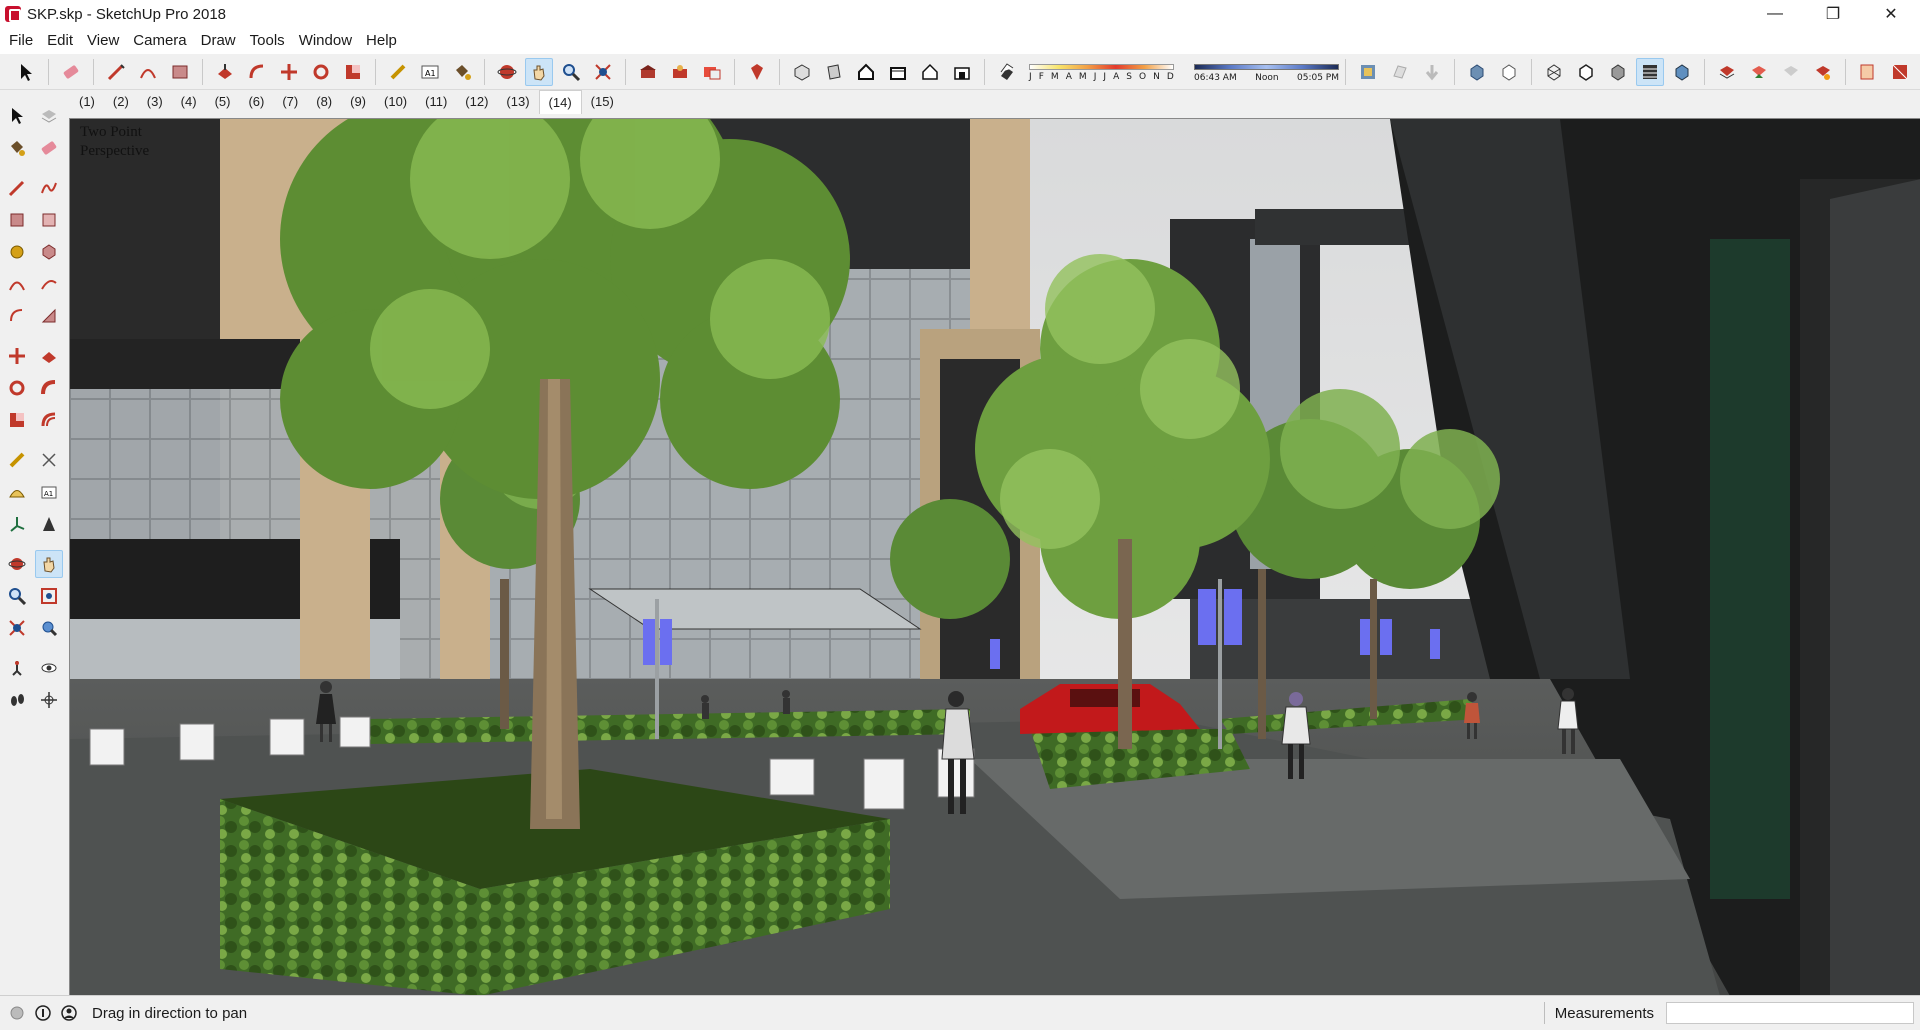 The width and height of the screenshot is (1920, 1030). What do you see at coordinates (517, 102) in the screenshot?
I see `scene-tab-13: (13)` at bounding box center [517, 102].